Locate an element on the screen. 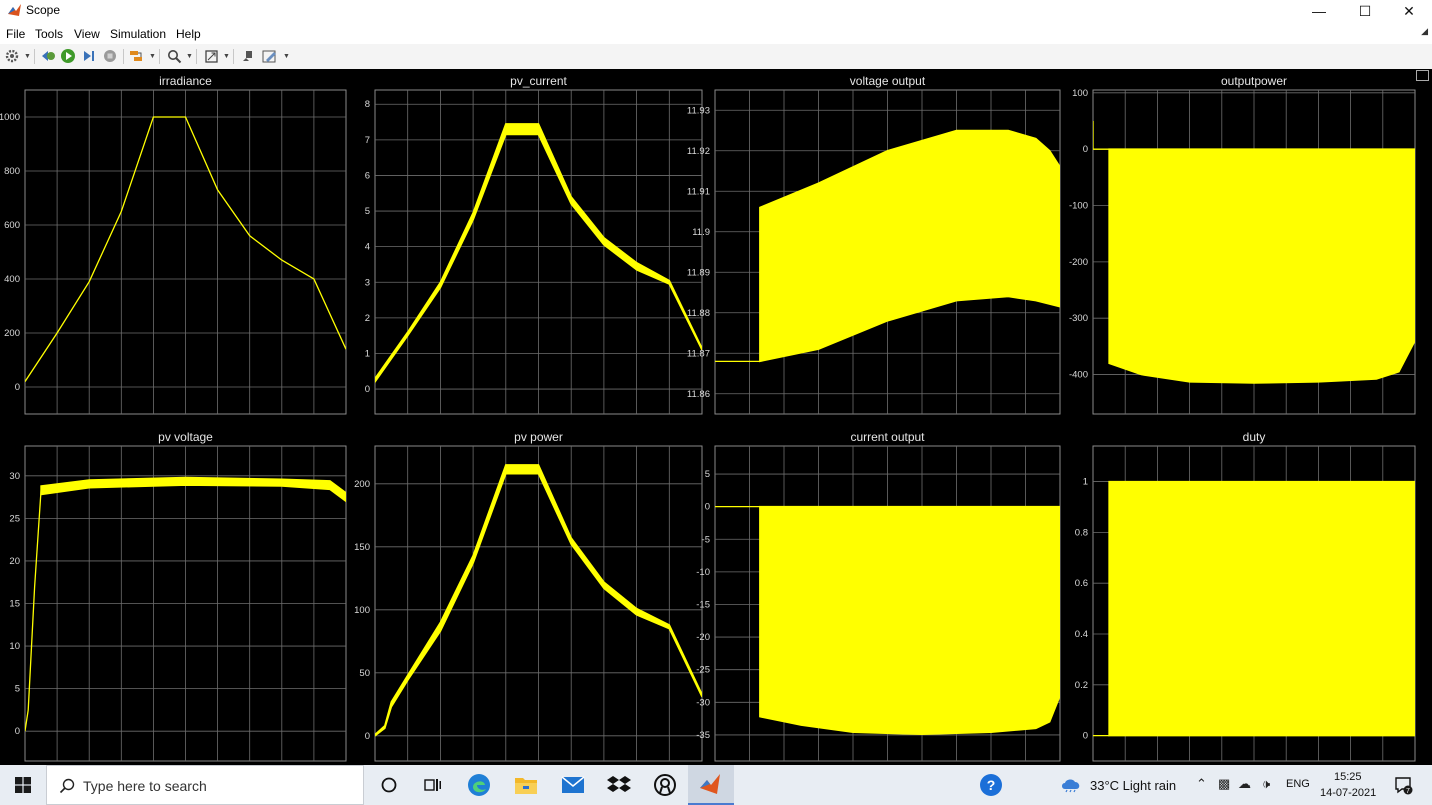 The height and width of the screenshot is (805, 1432). y-tick-label: 11.93 is located at coordinates (698, 110).